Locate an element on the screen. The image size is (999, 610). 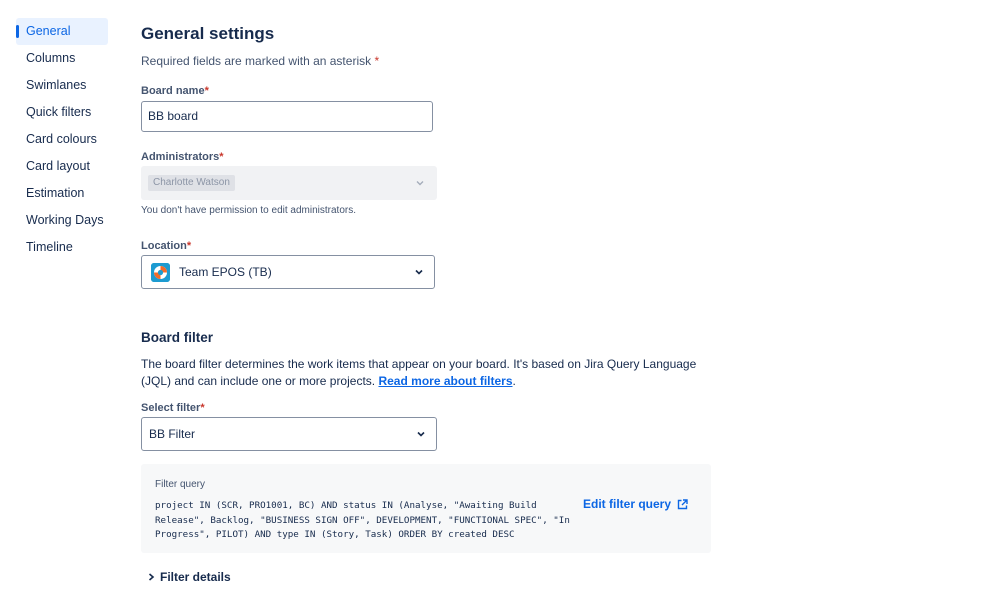
administrator-chip: Charlotte Watson is located at coordinates (191, 183).